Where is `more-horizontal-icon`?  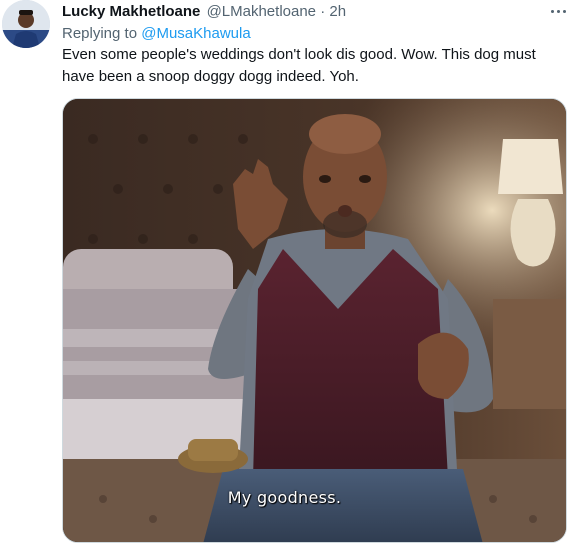
more-horizontal-icon is located at coordinates (558, 11).